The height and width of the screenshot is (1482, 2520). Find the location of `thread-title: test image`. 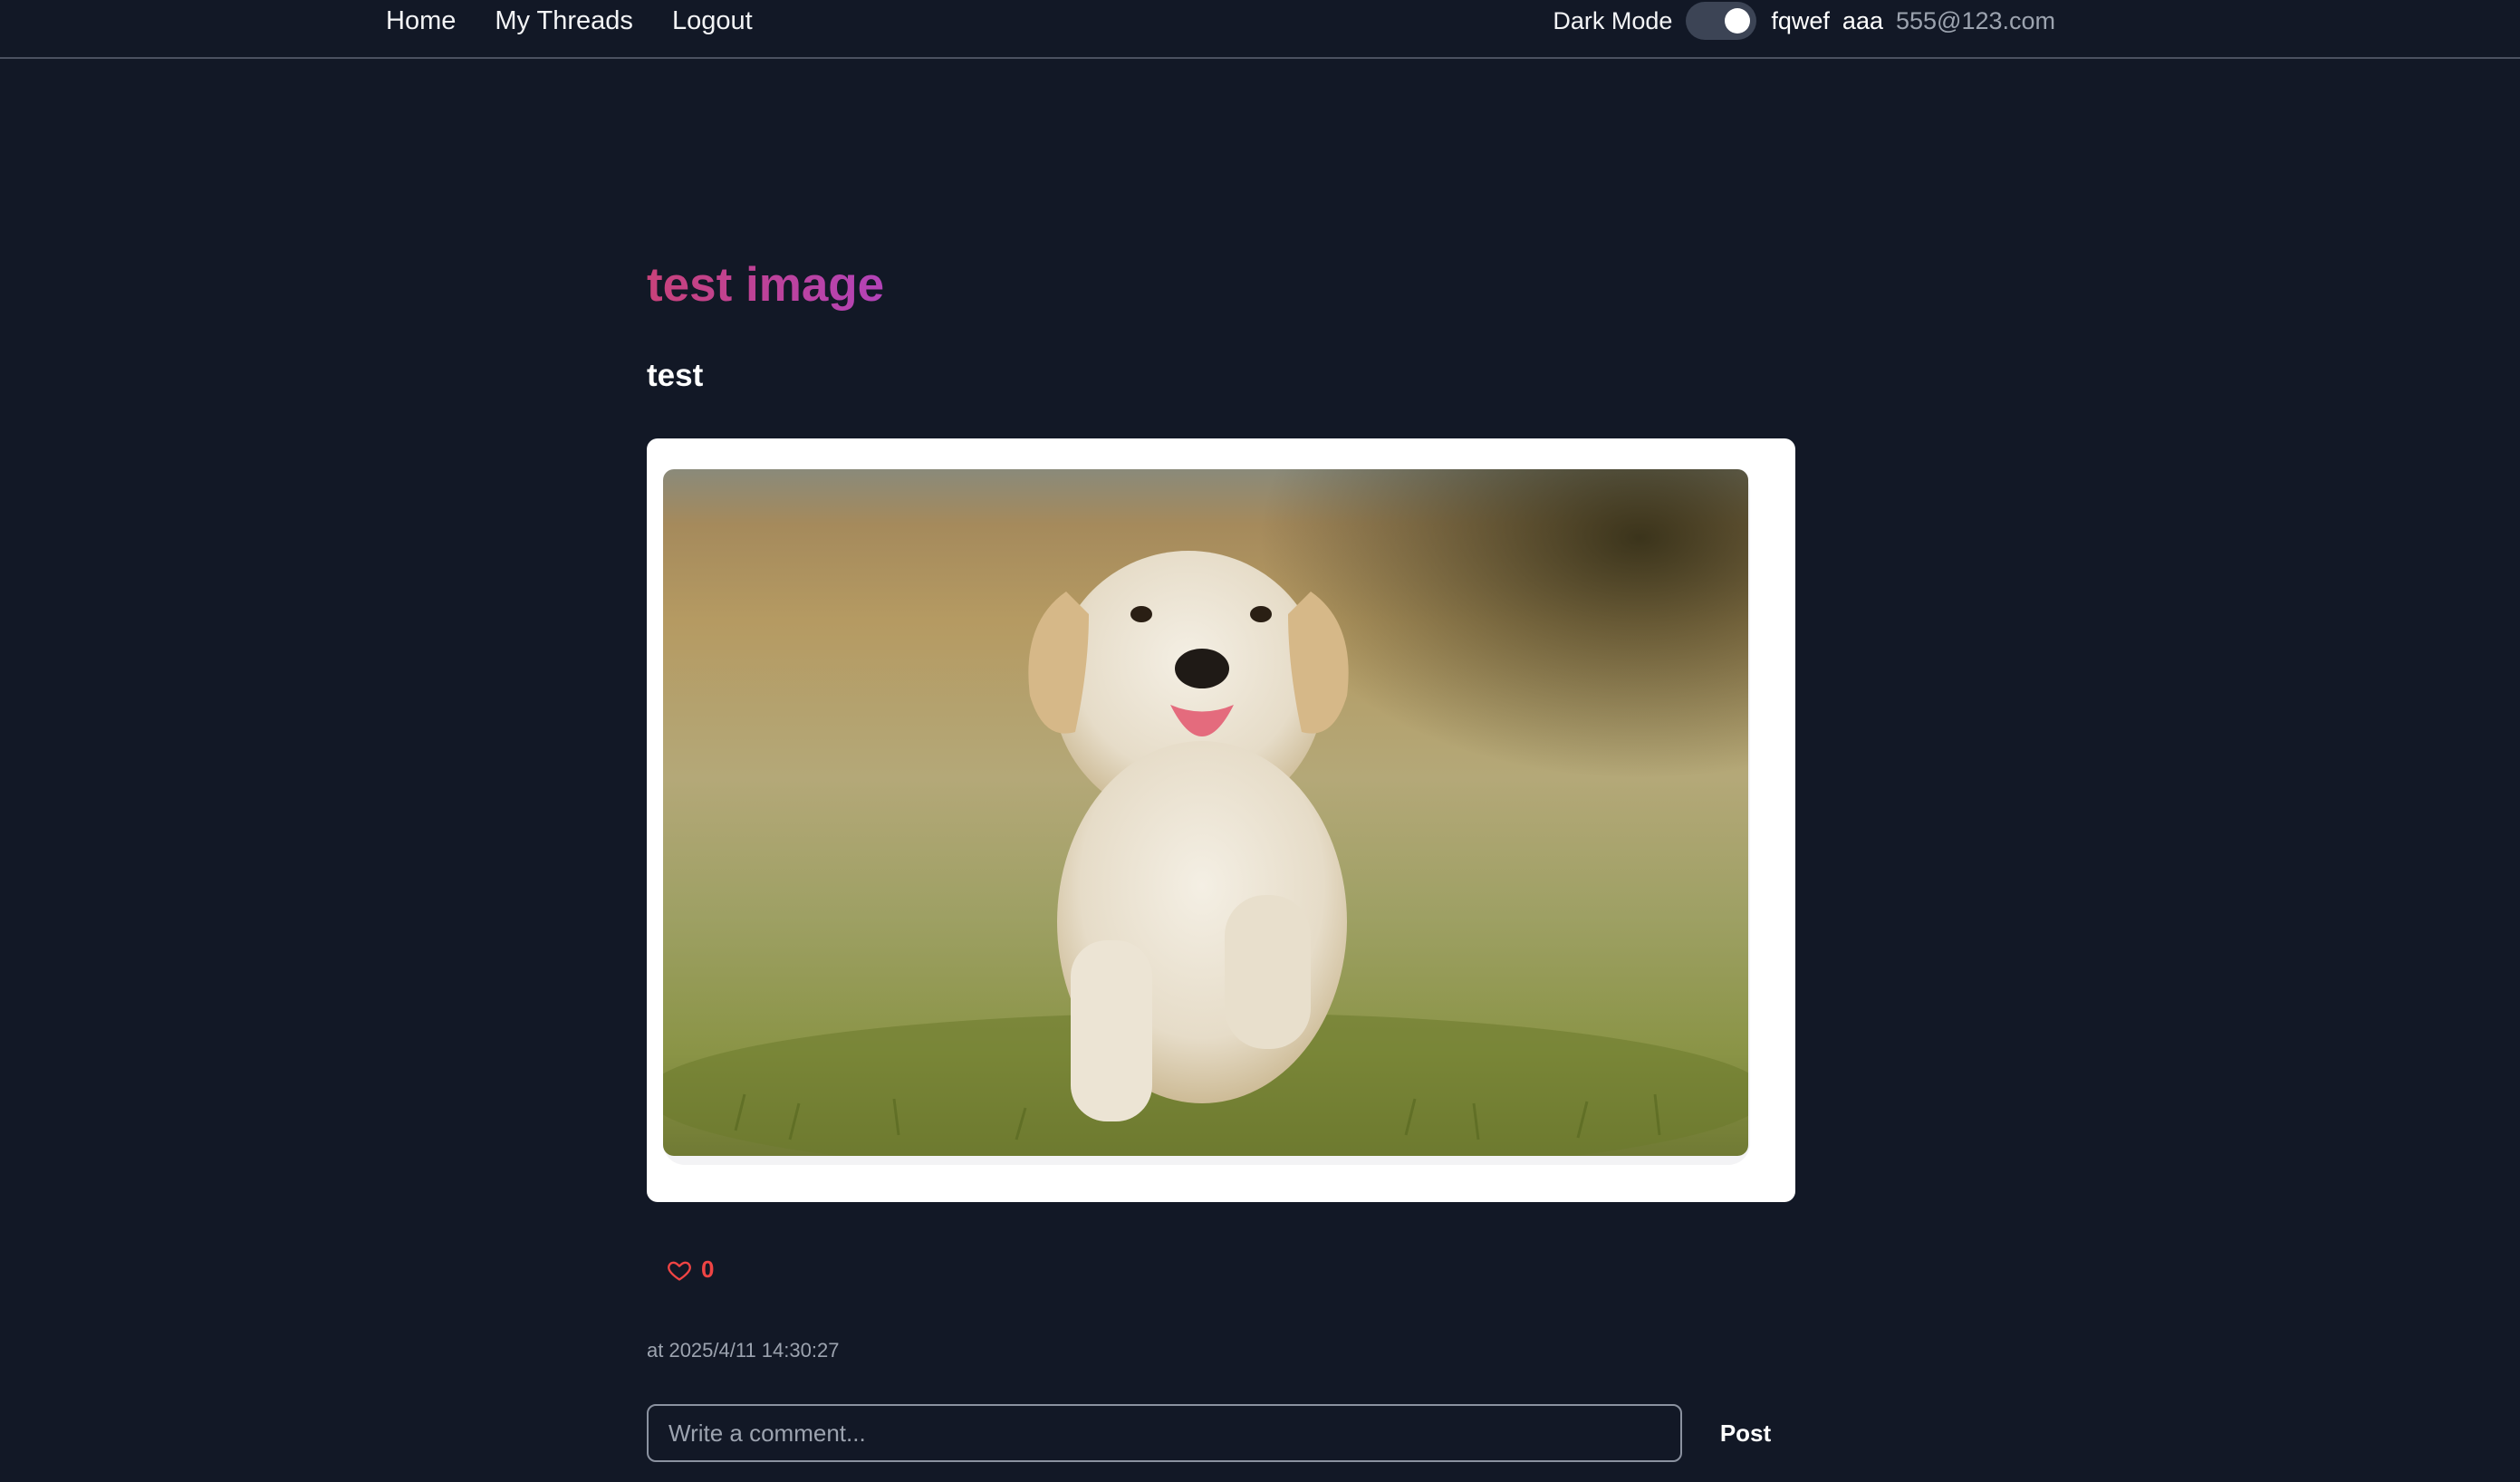

thread-title: test image is located at coordinates (765, 285).